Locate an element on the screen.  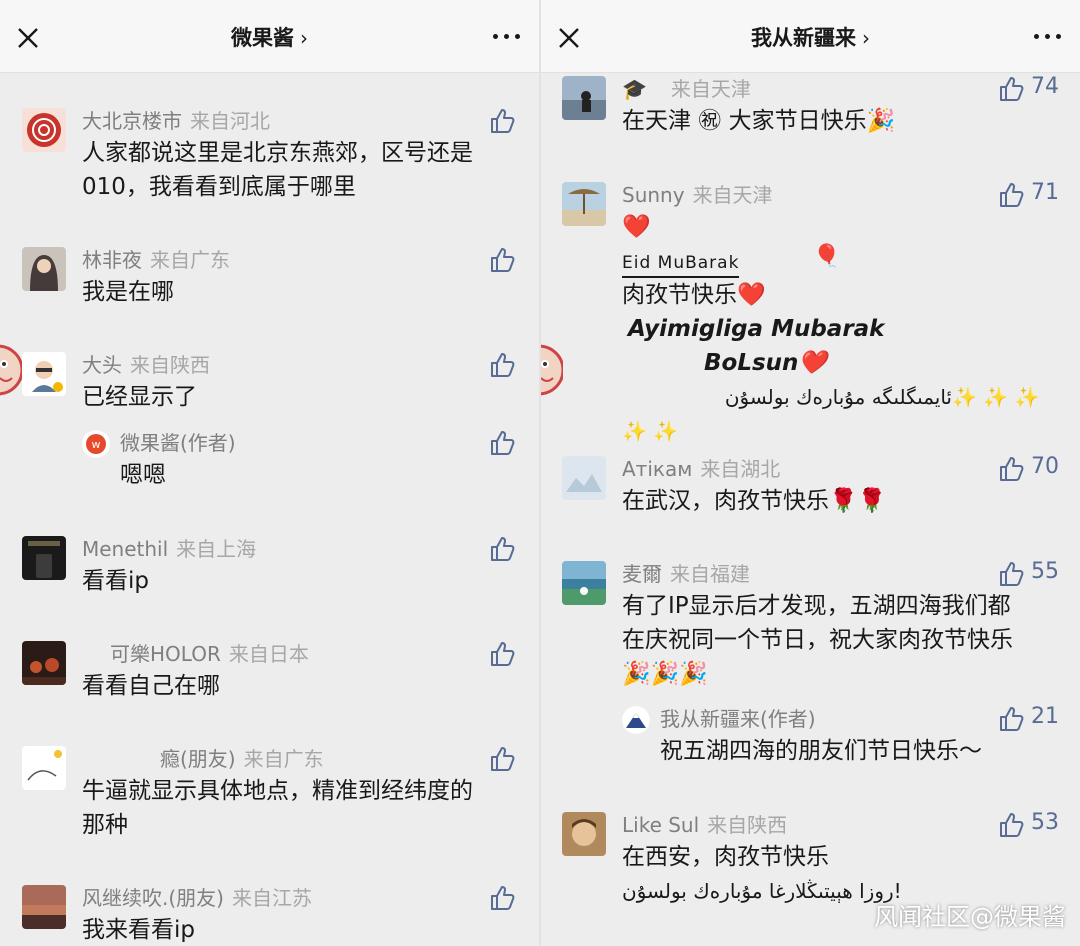
commenter-name: 可樂HOLOR 来自日本 is located at coordinates (209, 654).